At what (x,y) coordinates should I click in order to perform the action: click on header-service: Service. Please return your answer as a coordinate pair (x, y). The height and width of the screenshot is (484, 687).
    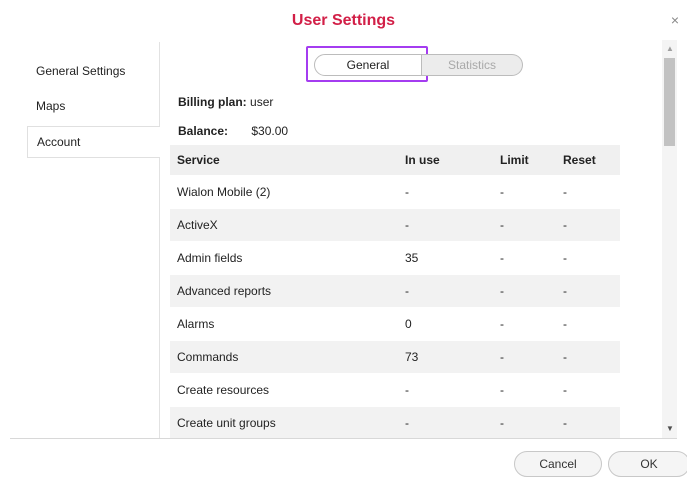
    Looking at the image, I should click on (198, 160).